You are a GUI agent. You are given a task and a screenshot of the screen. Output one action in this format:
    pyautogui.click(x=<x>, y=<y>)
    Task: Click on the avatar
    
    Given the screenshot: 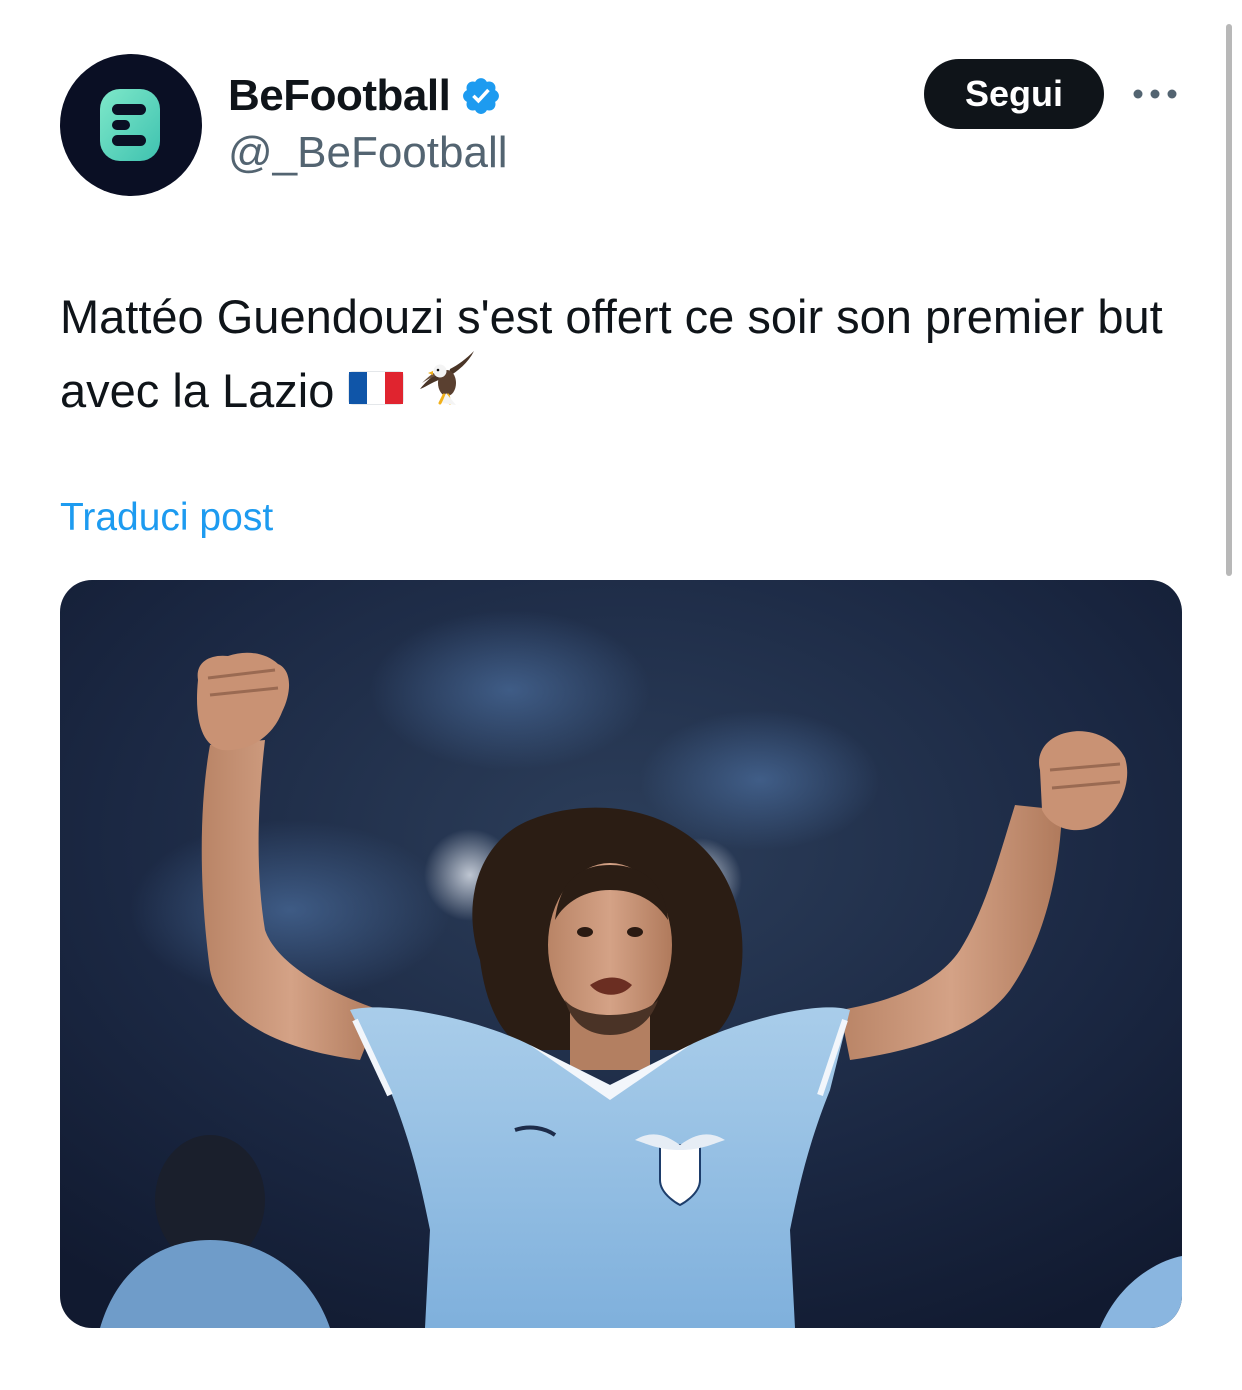 What is the action you would take?
    pyautogui.click(x=131, y=125)
    